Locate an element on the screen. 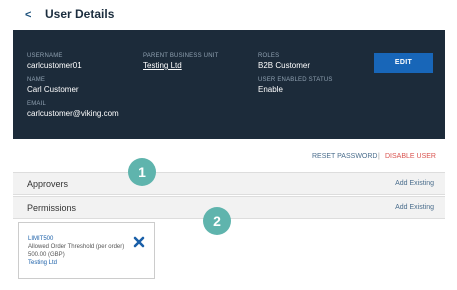 This screenshot has height=290, width=457. permission-description: Allowed Order Threshold (per order) is located at coordinates (76, 247).